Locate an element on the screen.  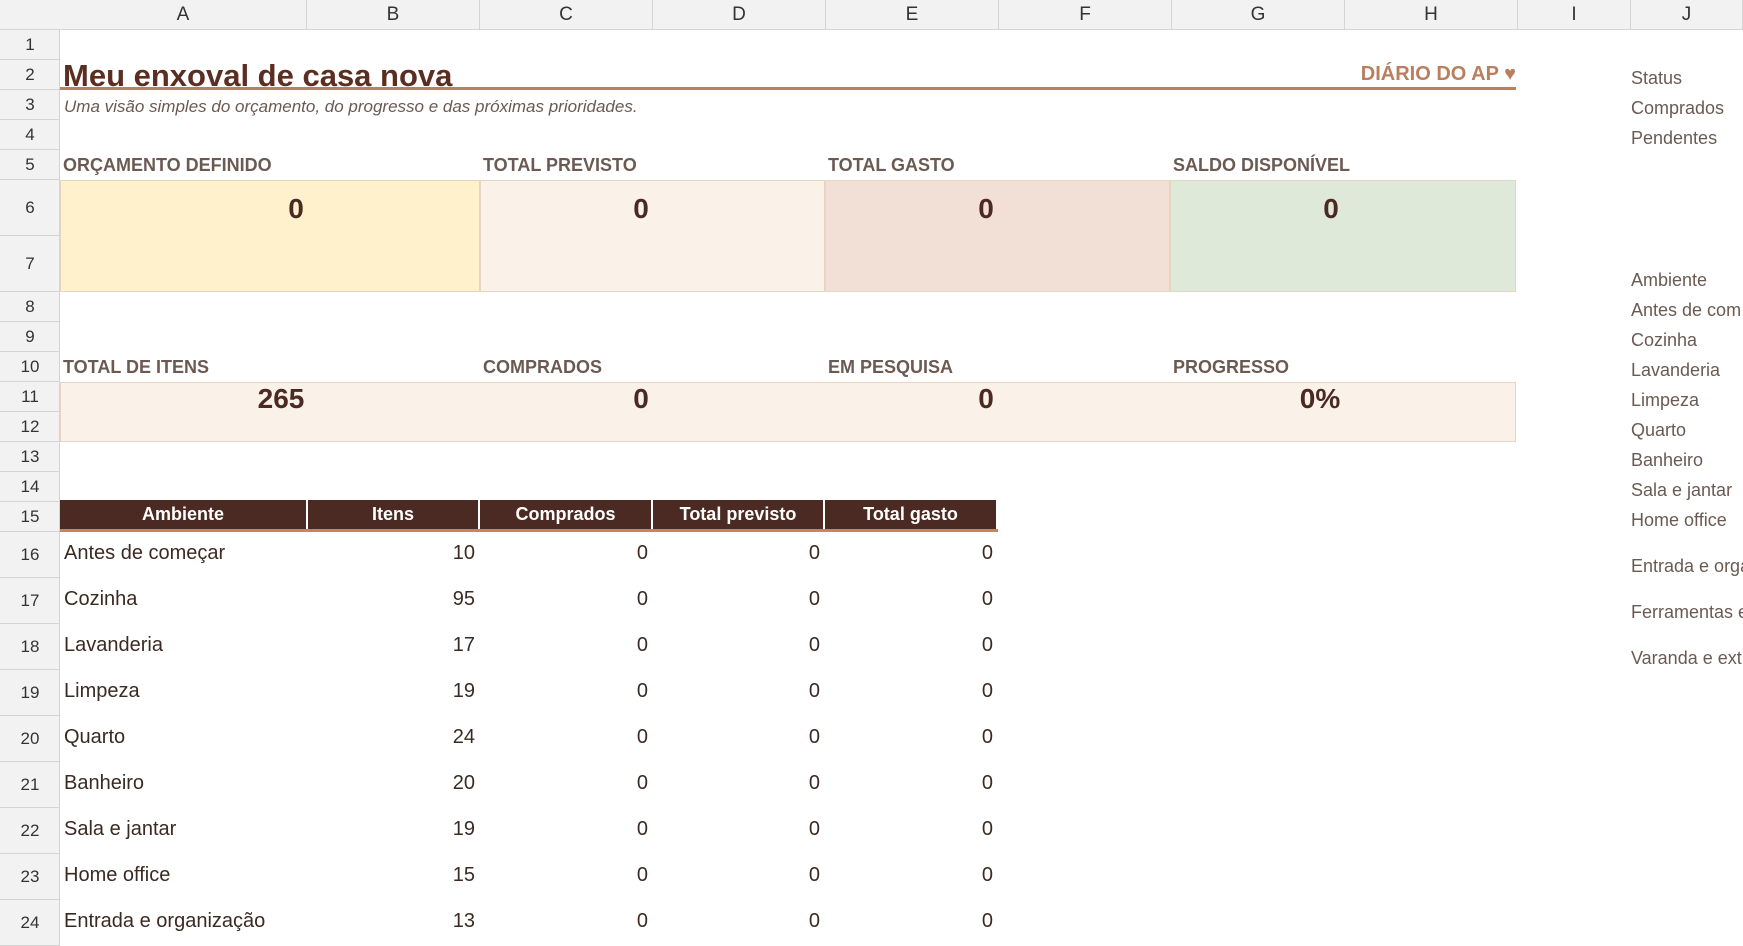
card-label-em-pesquisa: EM PESQUISA is located at coordinates (890, 367).